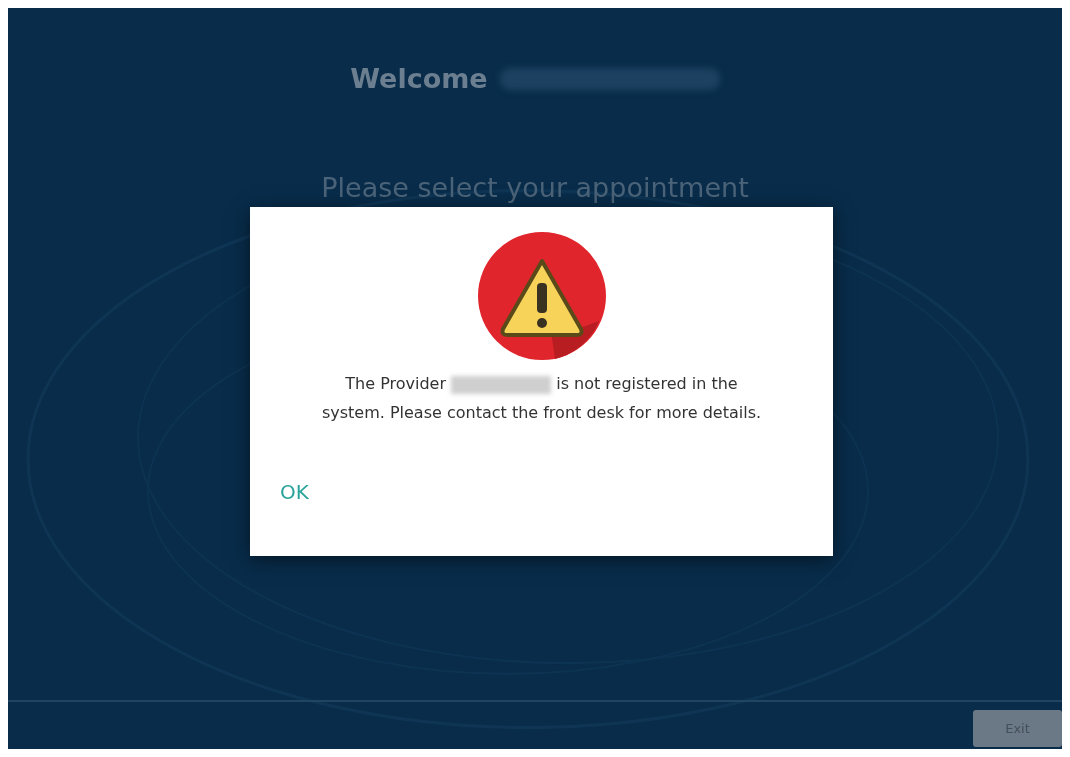 The height and width of the screenshot is (757, 1070). Describe the element at coordinates (541, 296) in the screenshot. I see `warning-icon` at that location.